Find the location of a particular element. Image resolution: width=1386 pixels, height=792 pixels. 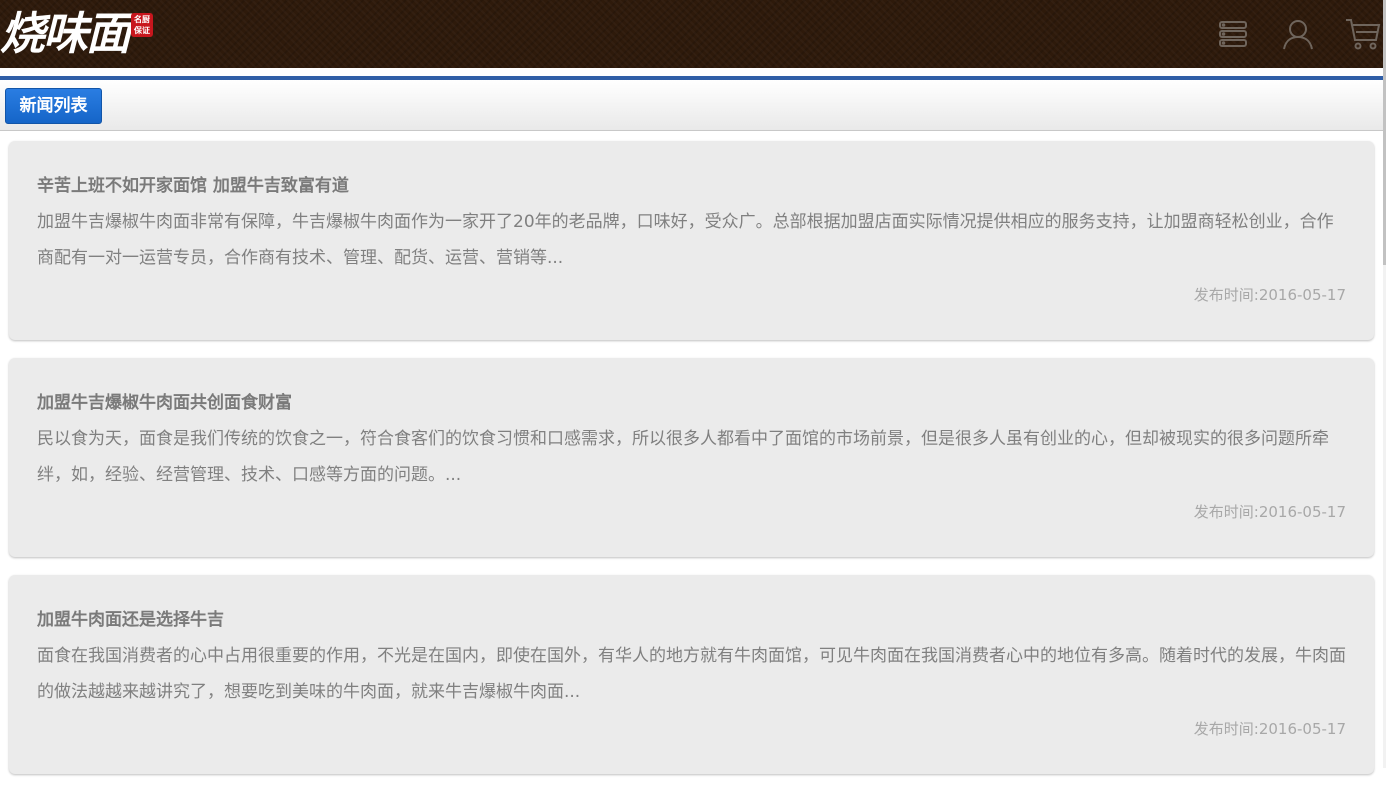

logo-seal: 名厨 保证 is located at coordinates (142, 25).